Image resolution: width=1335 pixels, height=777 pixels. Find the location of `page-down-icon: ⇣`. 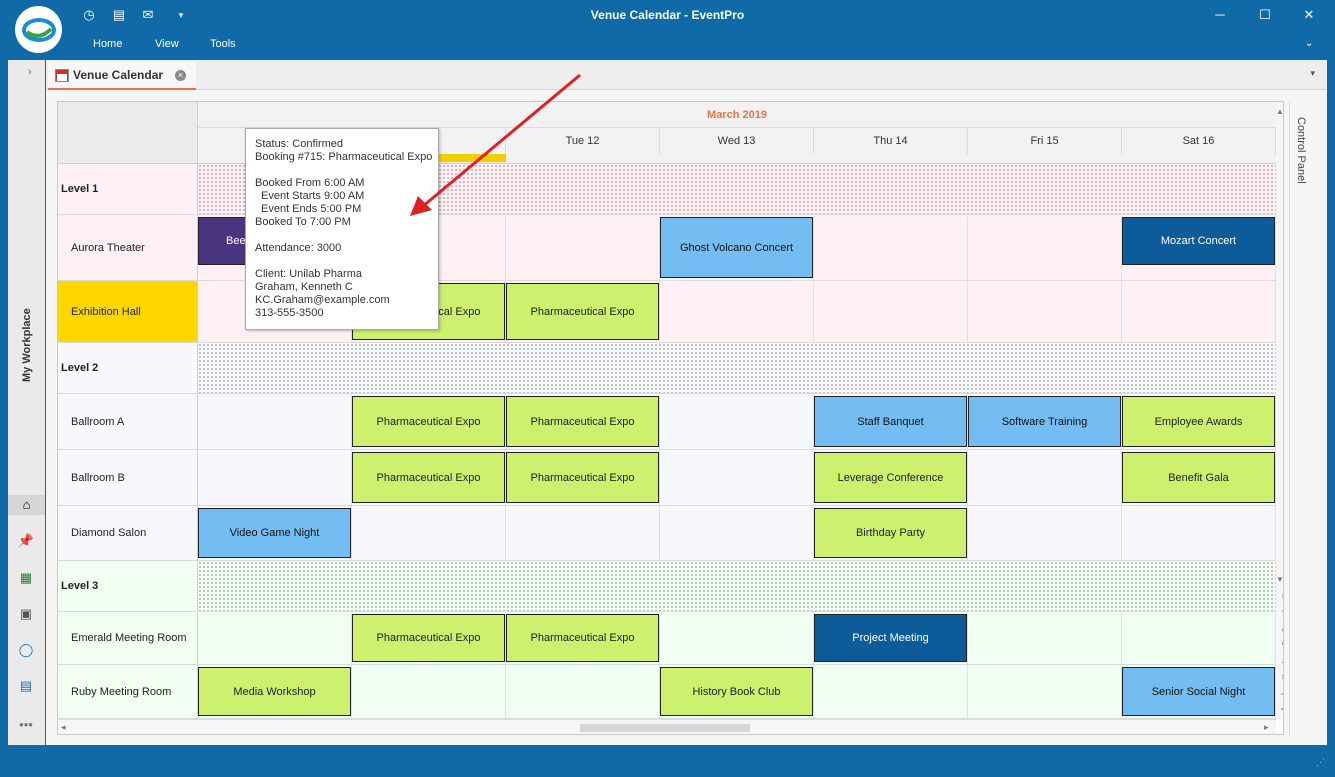

page-down-icon: ⇣ is located at coordinates (1281, 661).